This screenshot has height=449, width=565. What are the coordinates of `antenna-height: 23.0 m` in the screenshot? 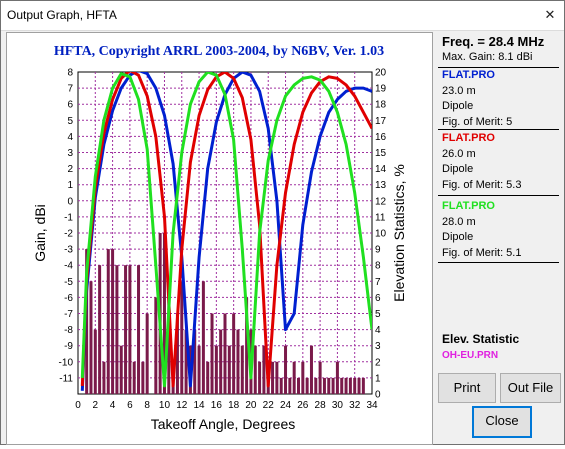 It's located at (459, 90).